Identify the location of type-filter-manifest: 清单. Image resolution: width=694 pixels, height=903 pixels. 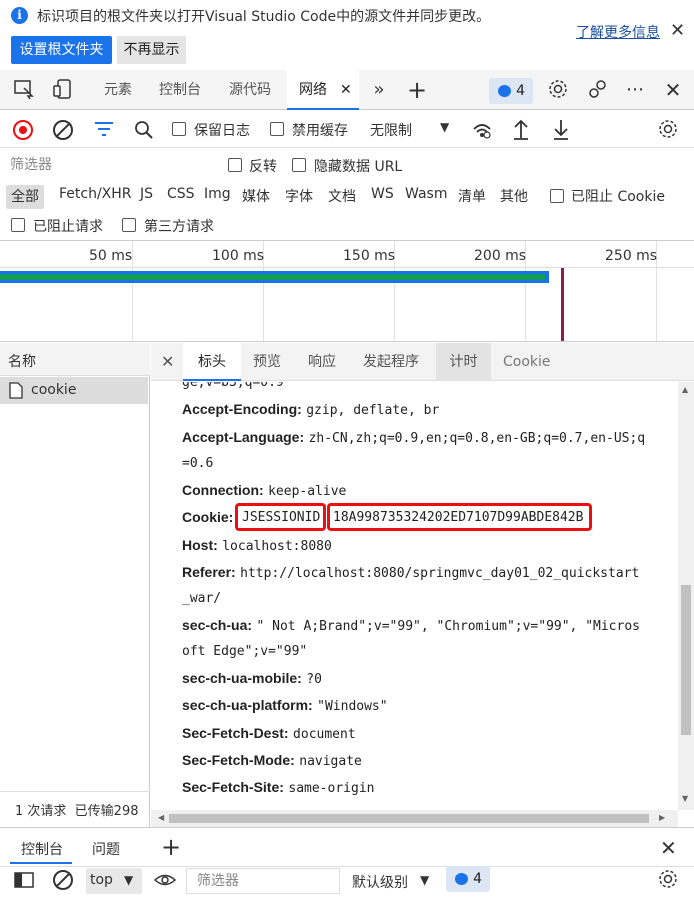
(472, 196).